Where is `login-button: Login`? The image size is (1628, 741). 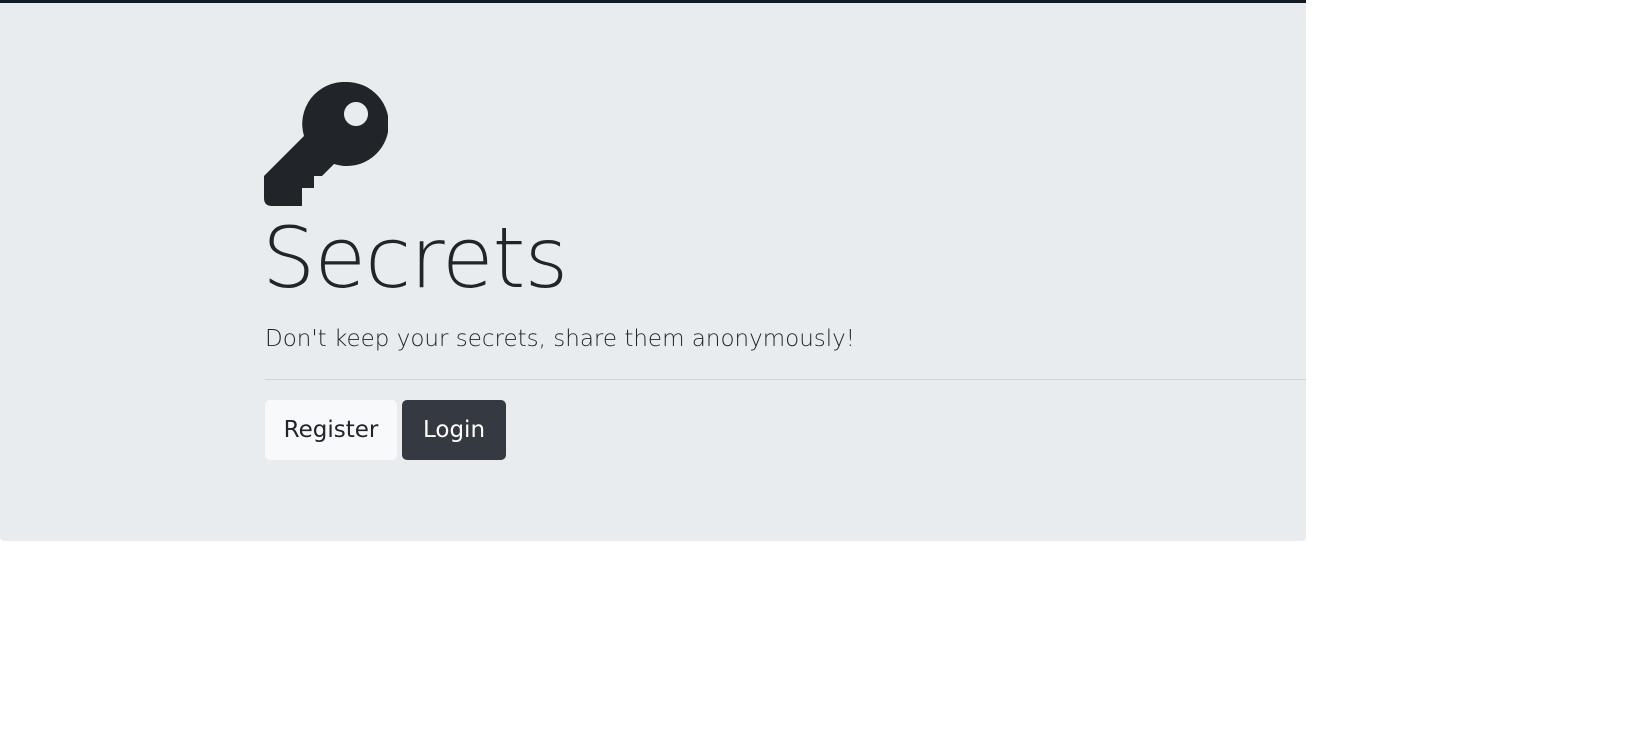
login-button: Login is located at coordinates (454, 430).